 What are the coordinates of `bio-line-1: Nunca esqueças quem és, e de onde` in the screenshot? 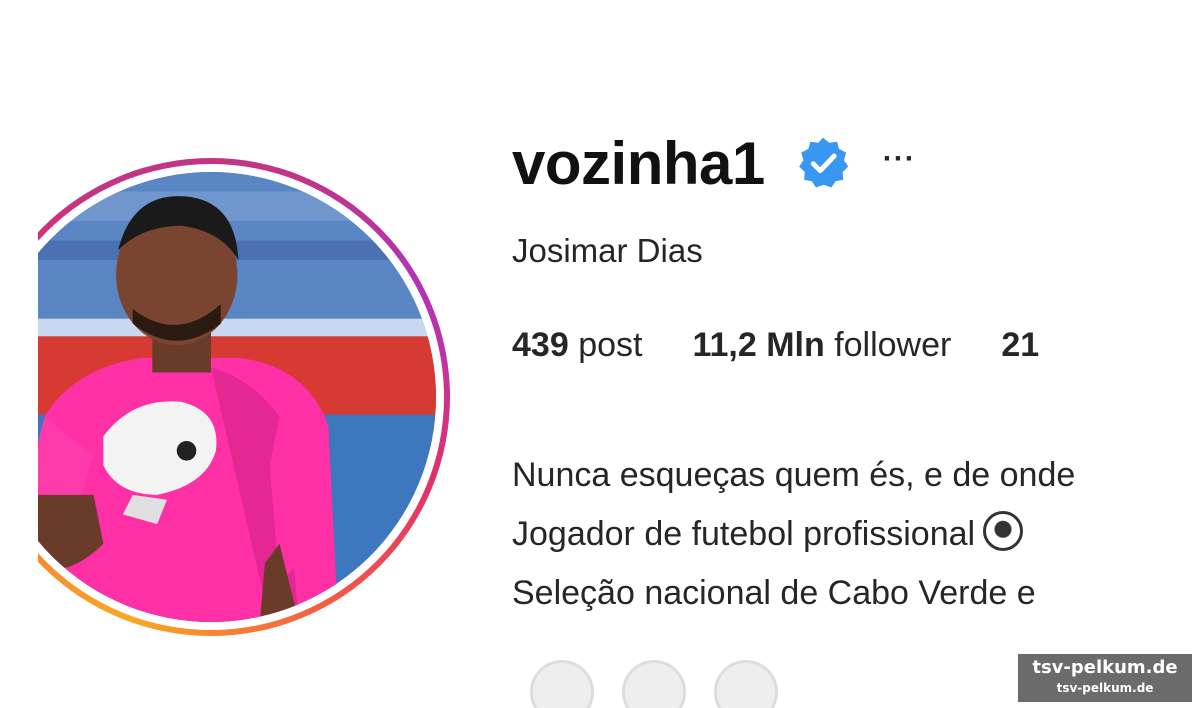 It's located at (794, 475).